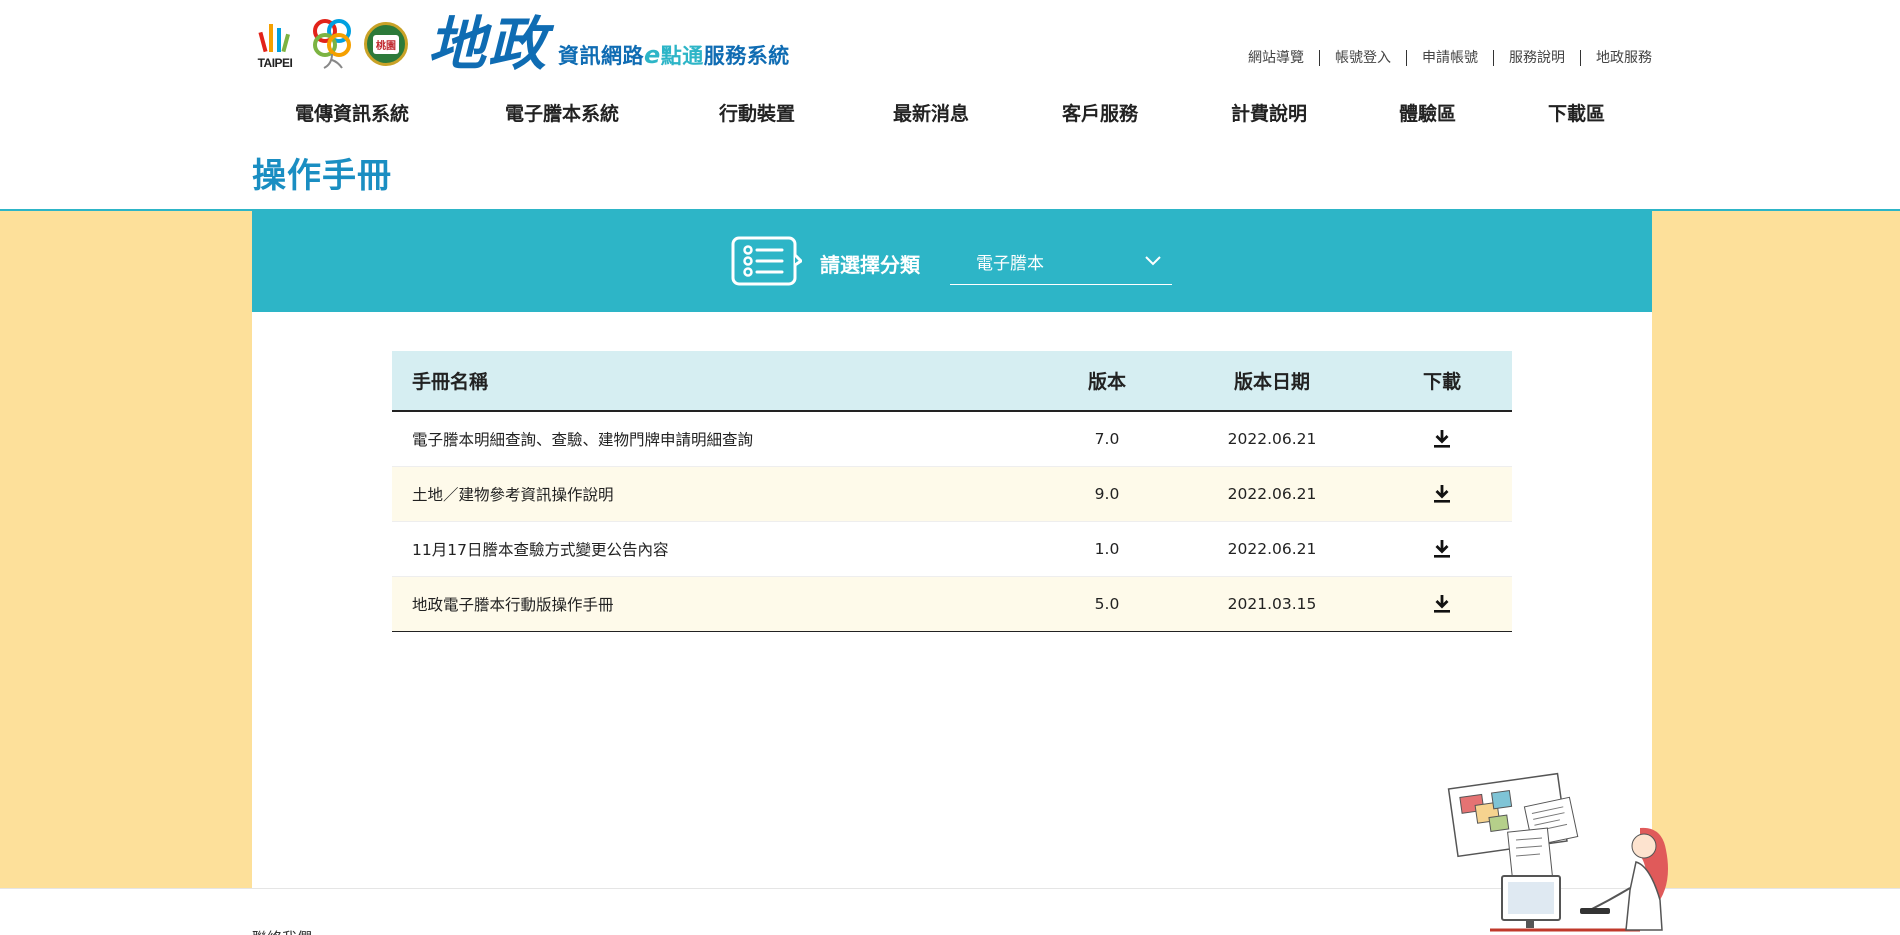 The width and height of the screenshot is (1900, 935). Describe the element at coordinates (352, 114) in the screenshot. I see `nav-item-telecom: 電傳資訊系統` at that location.